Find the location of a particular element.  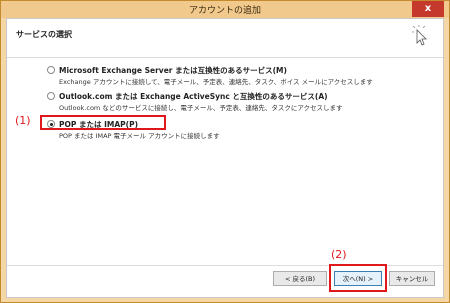

title-bar: アカウントの追加 x is located at coordinates (225, 9).